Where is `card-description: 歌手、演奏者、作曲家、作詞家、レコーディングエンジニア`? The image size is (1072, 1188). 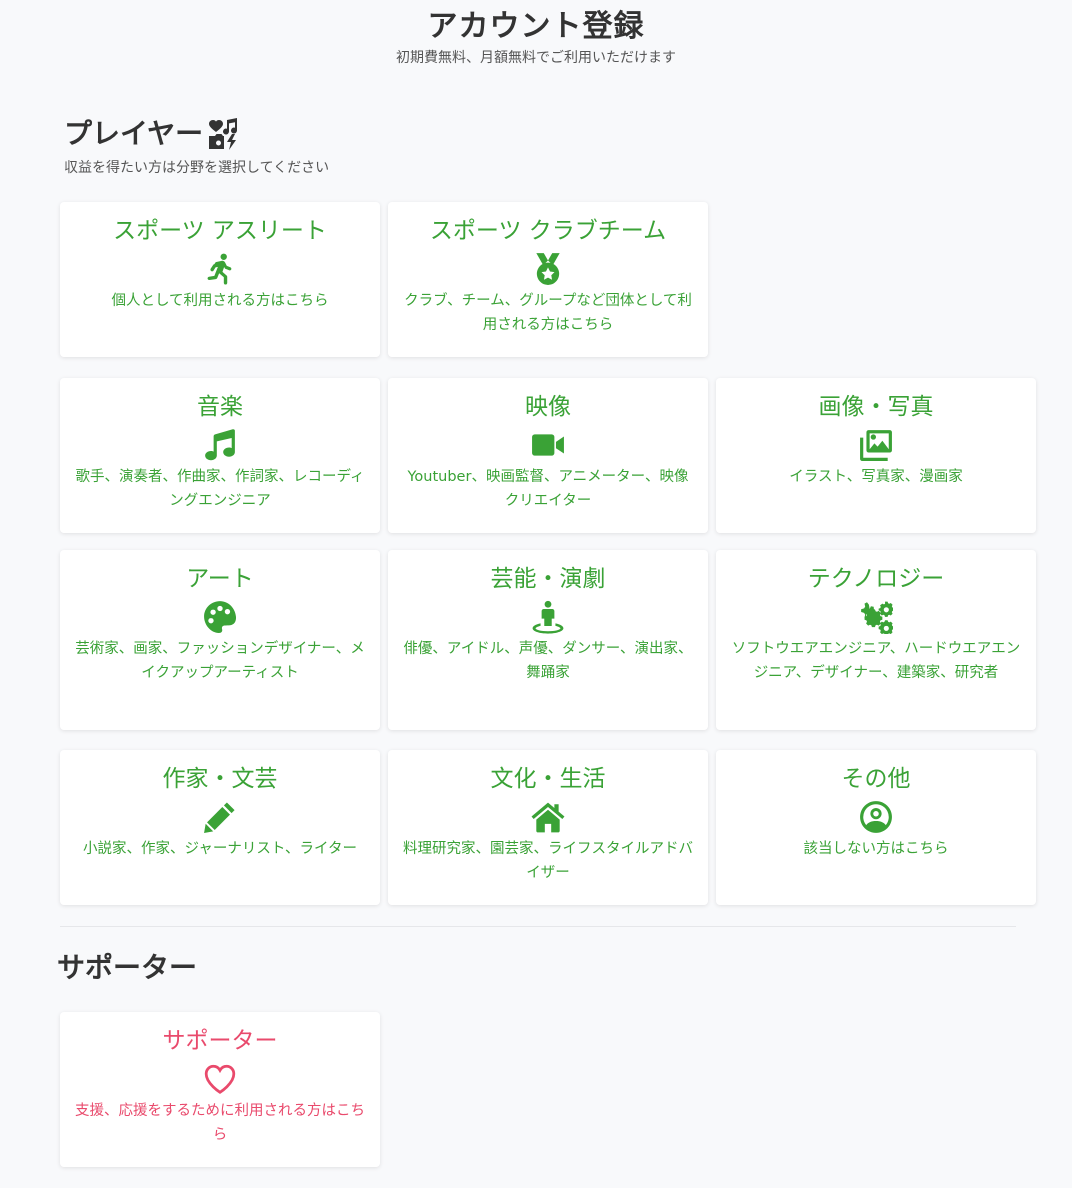
card-description: 歌手、演奏者、作曲家、作詞家、レコーディングエンジニア is located at coordinates (220, 489).